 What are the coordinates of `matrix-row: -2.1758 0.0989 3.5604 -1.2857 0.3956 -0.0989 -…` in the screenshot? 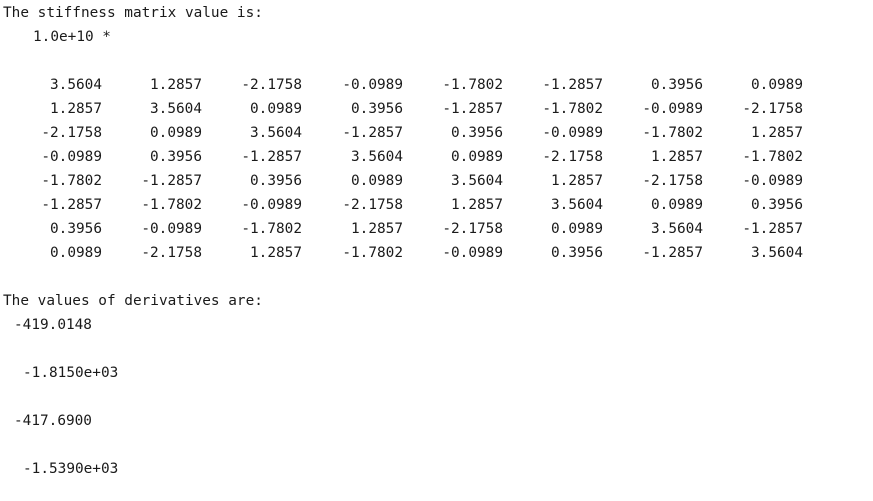 It's located at (436, 133).